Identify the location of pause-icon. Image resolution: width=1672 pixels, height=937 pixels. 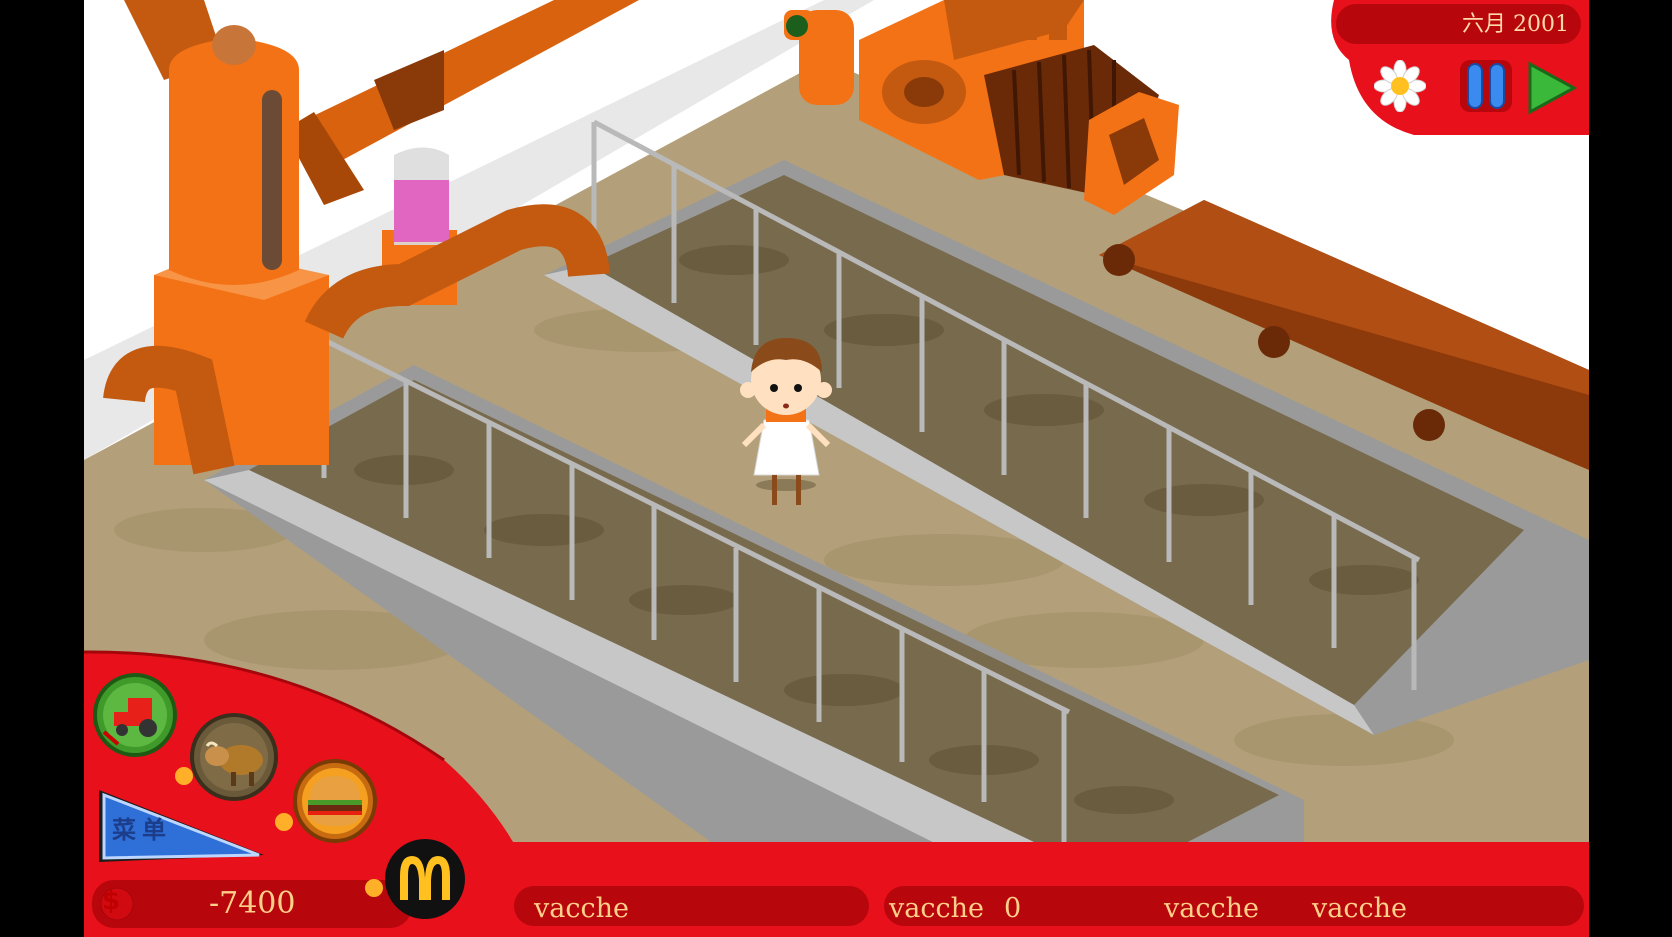
(1486, 86).